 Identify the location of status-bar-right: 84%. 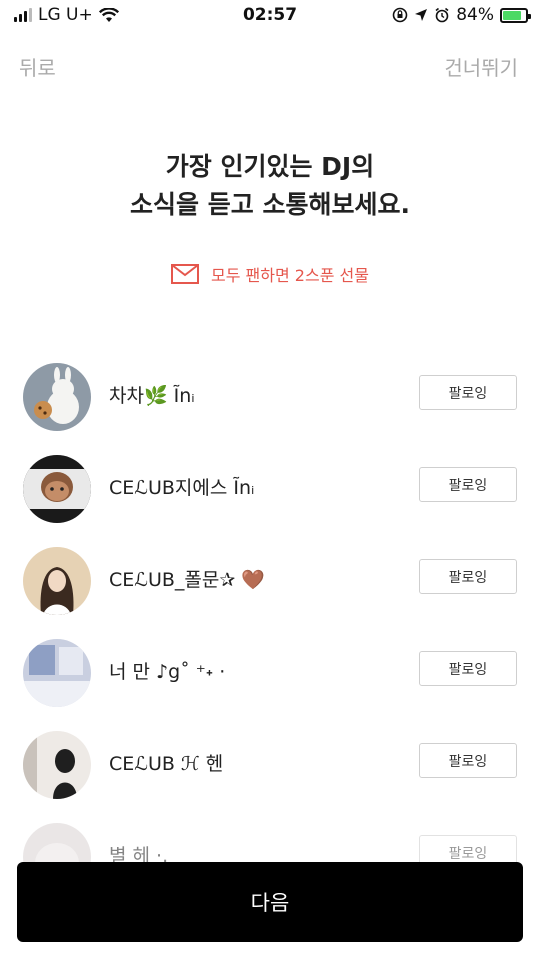
(461, 15).